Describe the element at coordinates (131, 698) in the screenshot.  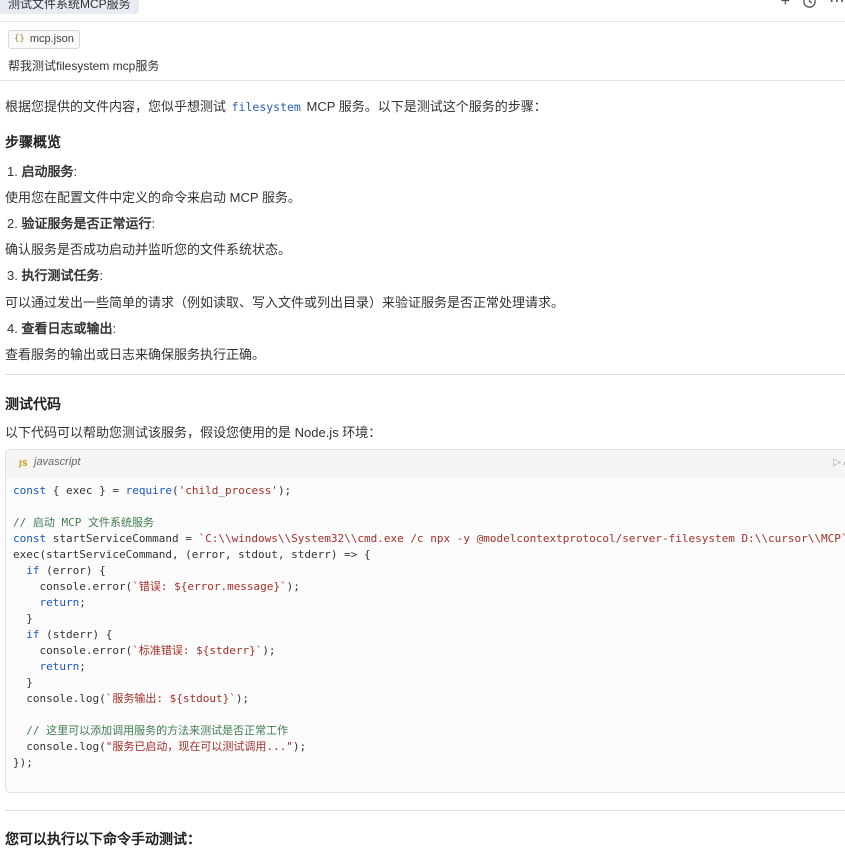
I see `code-line: console.log(`服务输出: ${stdout}`);` at that location.